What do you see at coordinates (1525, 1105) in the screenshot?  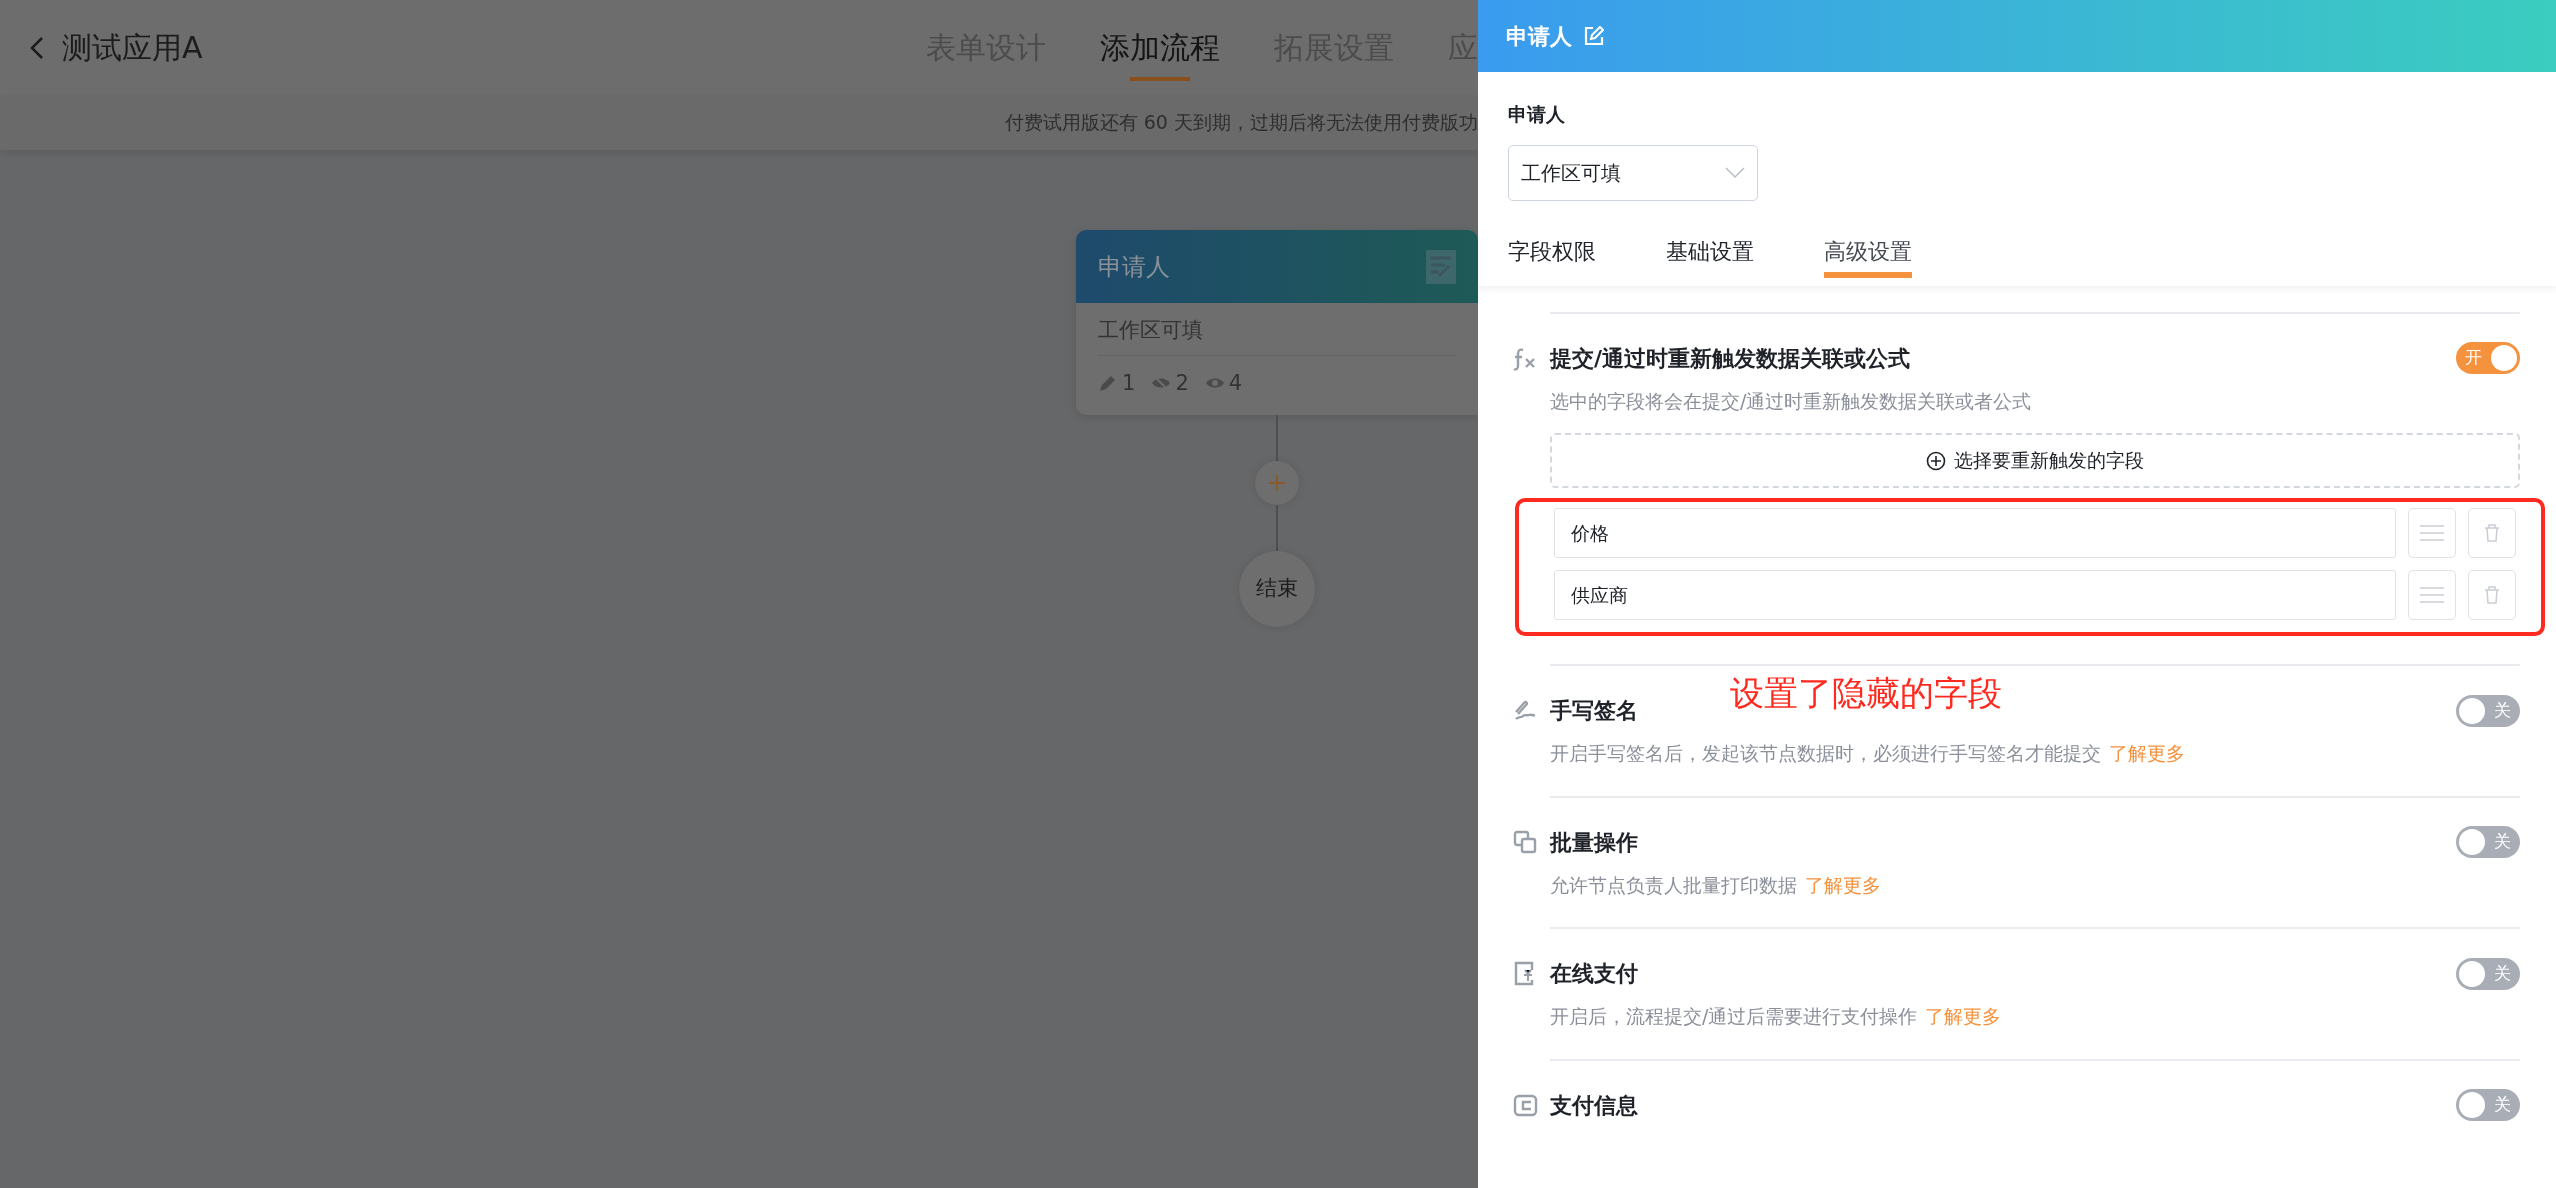 I see `card-icon` at bounding box center [1525, 1105].